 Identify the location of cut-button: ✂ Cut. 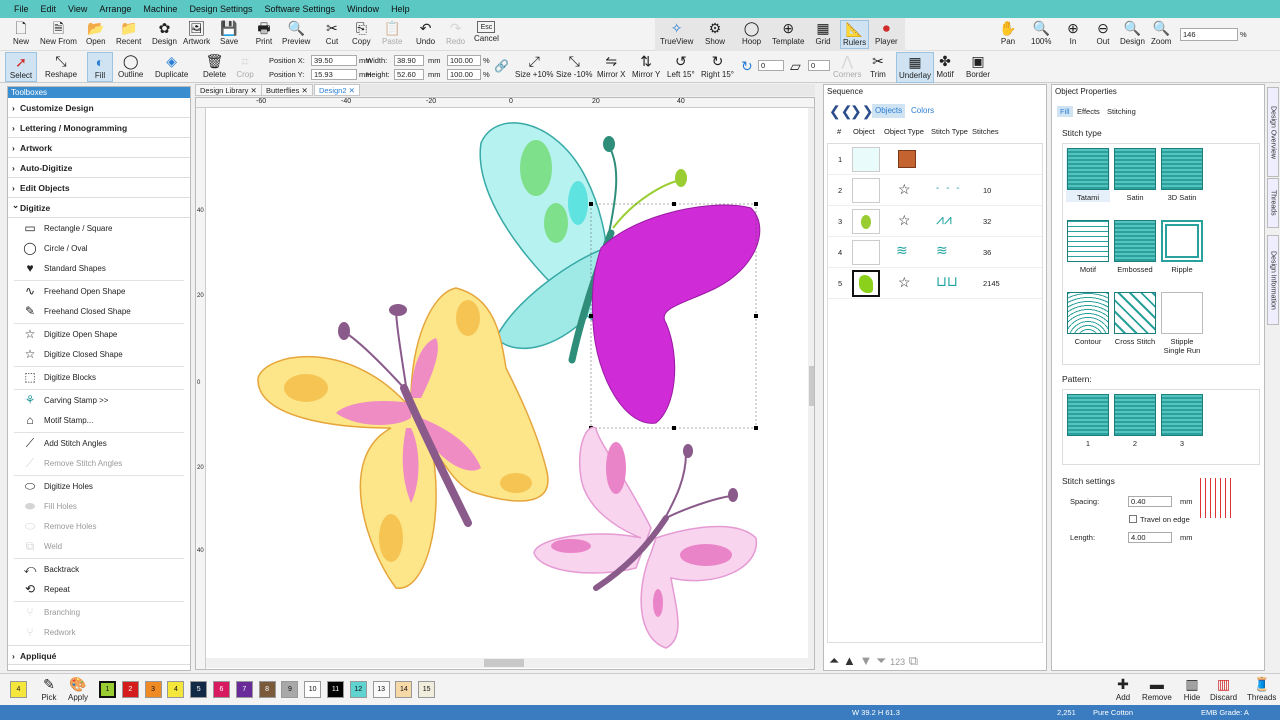
(332, 34).